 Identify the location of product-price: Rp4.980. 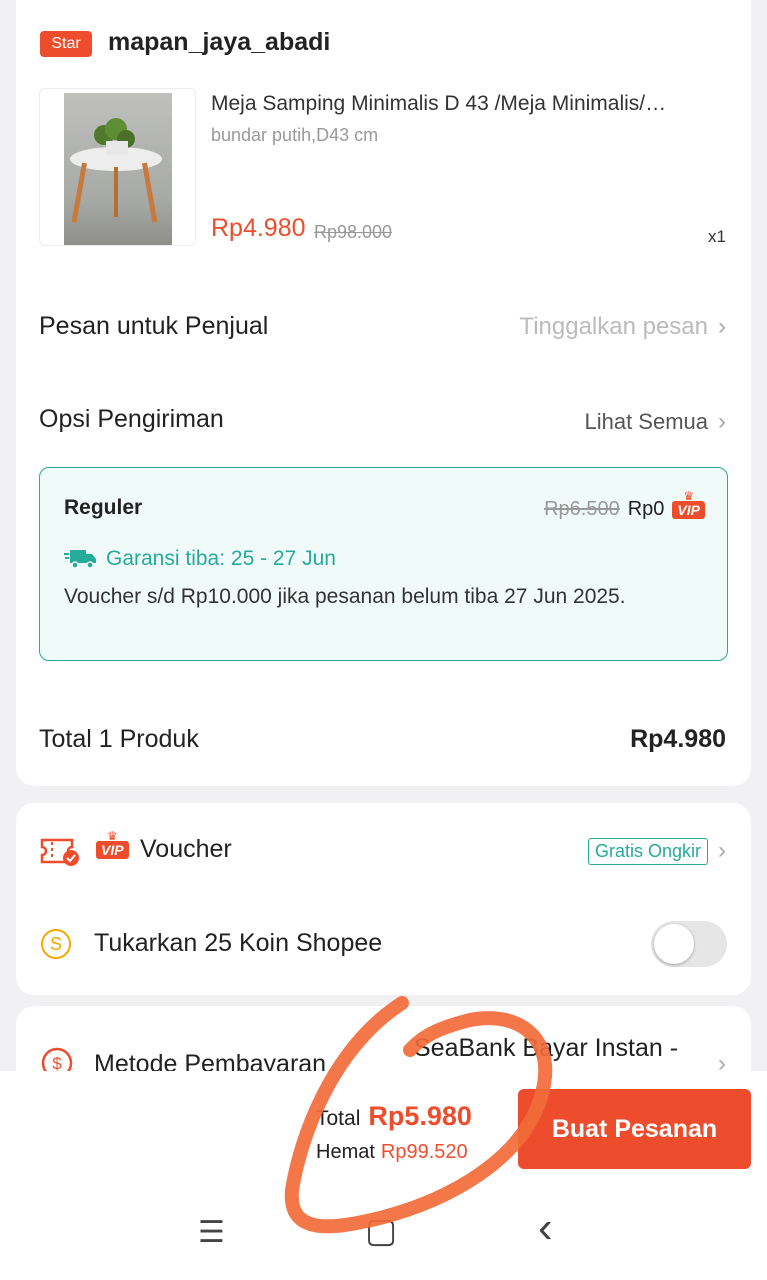
(258, 228).